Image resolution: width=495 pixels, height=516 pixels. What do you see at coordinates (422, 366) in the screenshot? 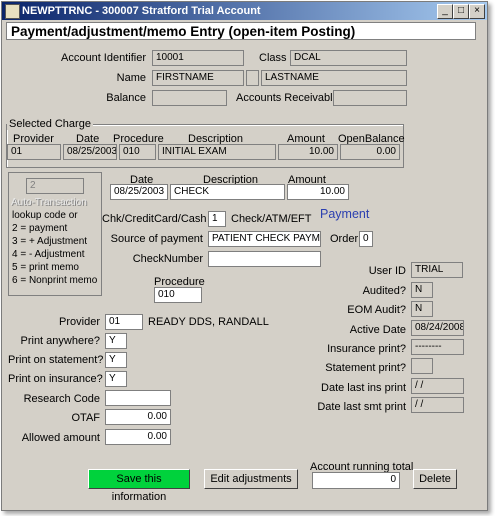
I see `statement-print-field` at bounding box center [422, 366].